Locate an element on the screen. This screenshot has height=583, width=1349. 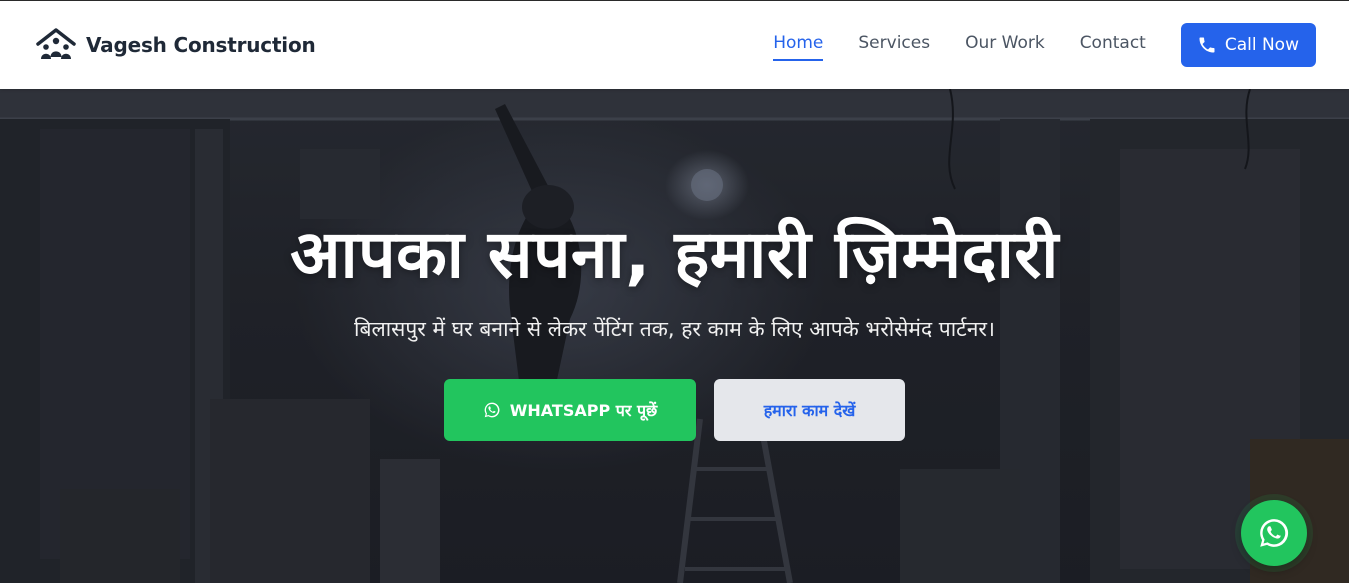
whatsapp-ask-button: WHATSAPP पर पूछें is located at coordinates (570, 410).